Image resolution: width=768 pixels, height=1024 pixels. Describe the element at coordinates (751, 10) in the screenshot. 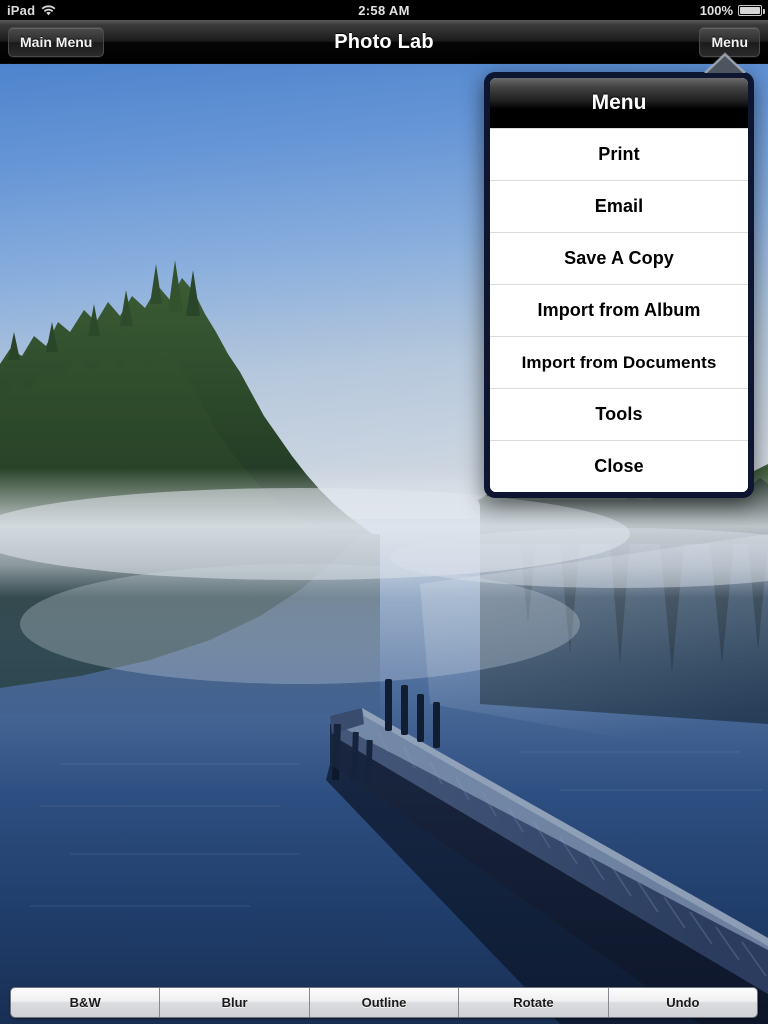

I see `battery-full-icon` at that location.